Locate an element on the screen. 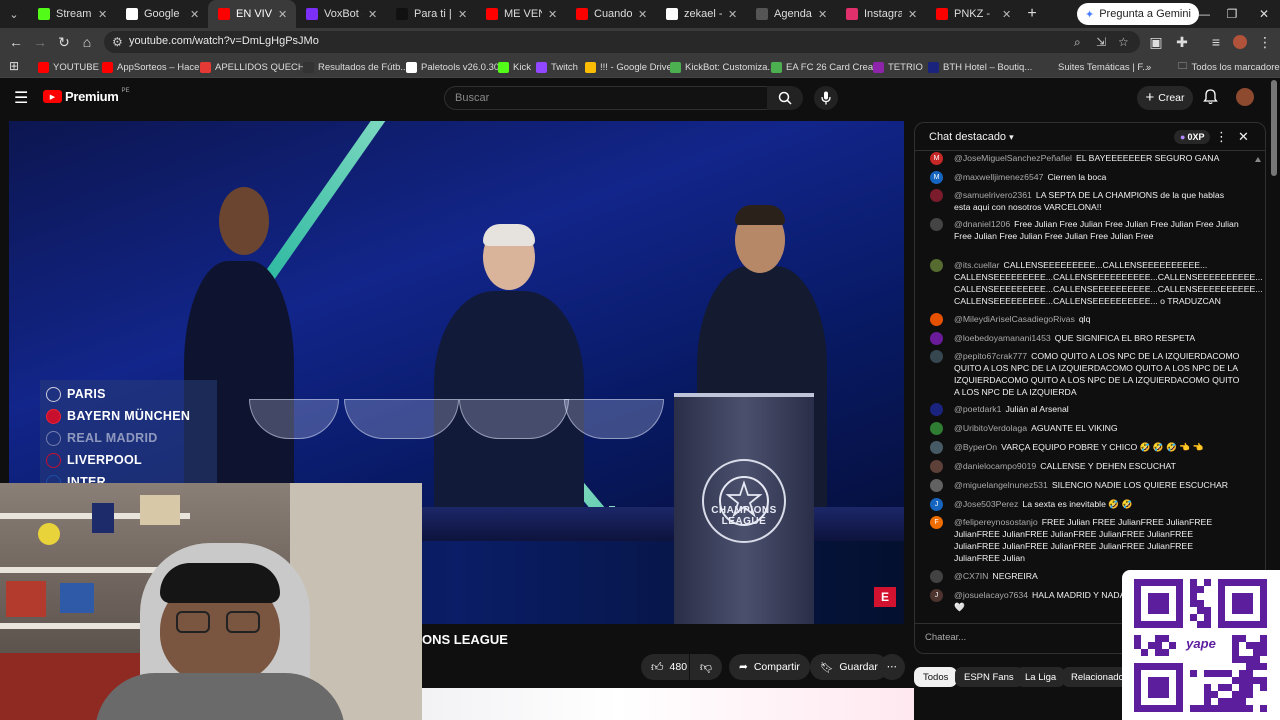 This screenshot has width=1280, height=720. share-button: ➦ Compartir is located at coordinates (769, 667).